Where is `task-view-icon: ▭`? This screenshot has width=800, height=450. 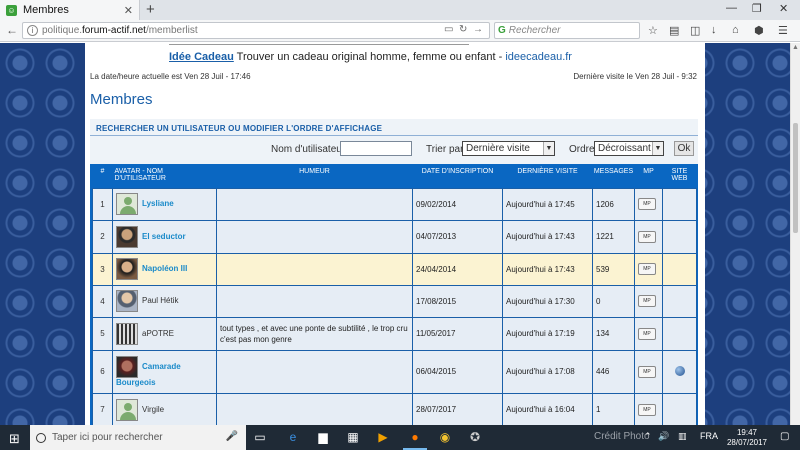 task-view-icon: ▭ is located at coordinates (260, 437).